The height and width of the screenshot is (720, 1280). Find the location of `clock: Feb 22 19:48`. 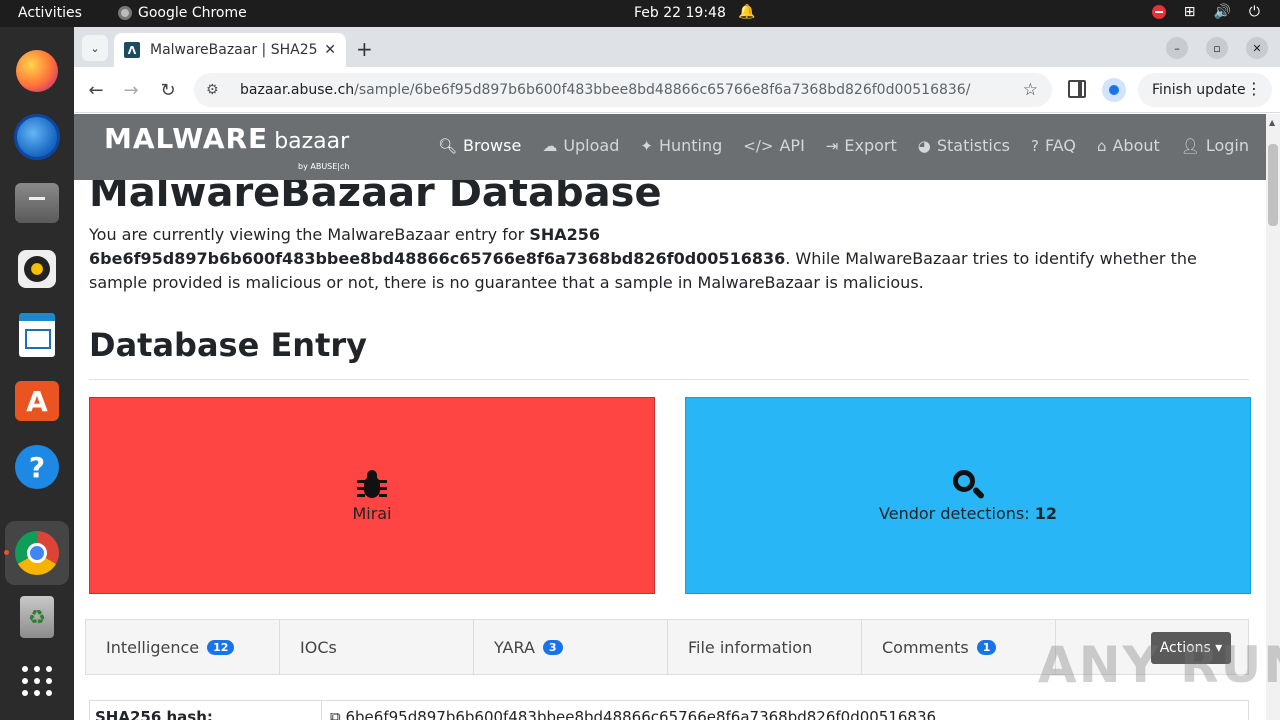

clock: Feb 22 19:48 is located at coordinates (680, 13).